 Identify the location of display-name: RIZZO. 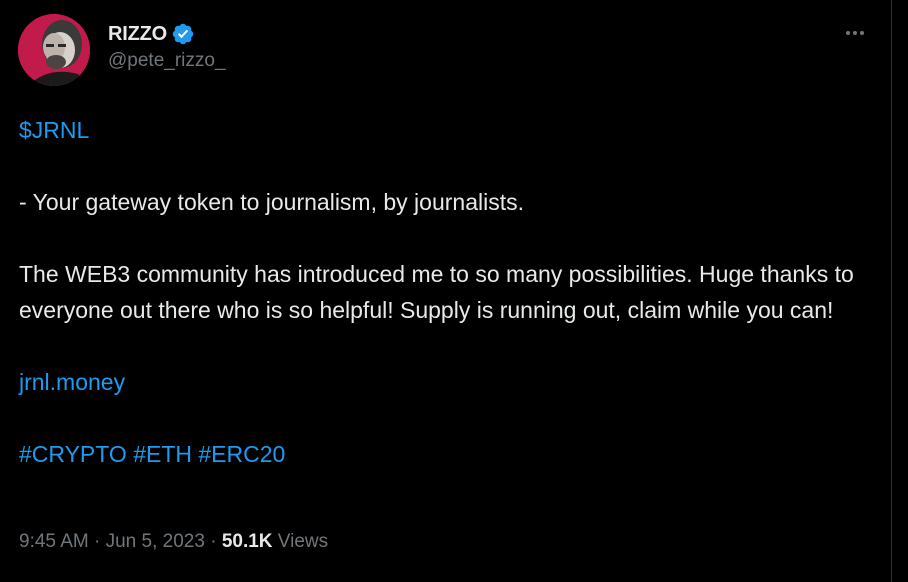
(137, 34).